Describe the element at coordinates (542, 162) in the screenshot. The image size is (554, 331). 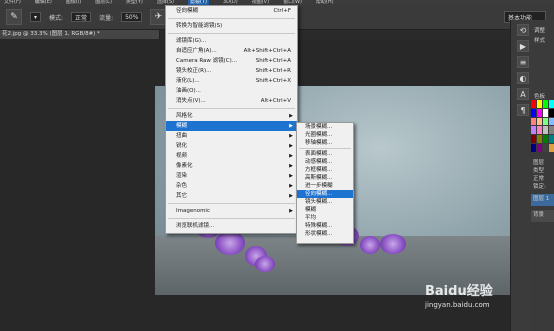
I see `layers-panel-label: 图层` at that location.